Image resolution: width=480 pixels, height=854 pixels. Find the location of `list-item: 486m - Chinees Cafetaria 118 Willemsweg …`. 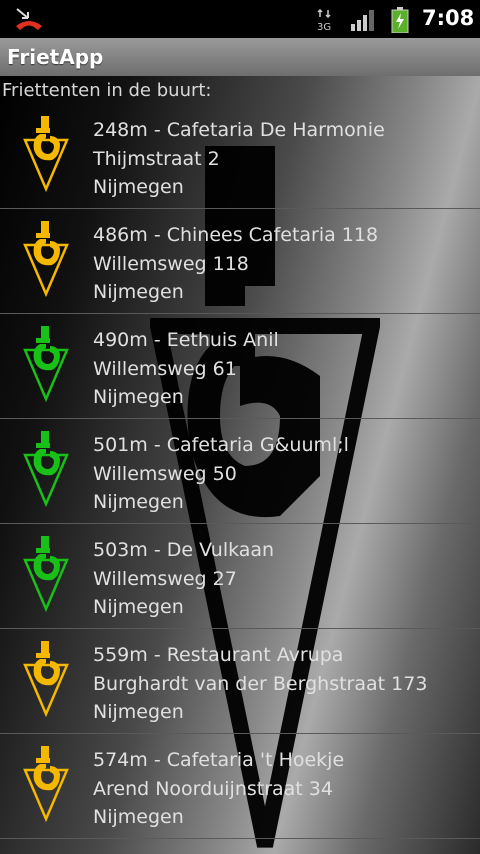

list-item: 486m - Chinees Cafetaria 118 Willemsweg … is located at coordinates (240, 261).